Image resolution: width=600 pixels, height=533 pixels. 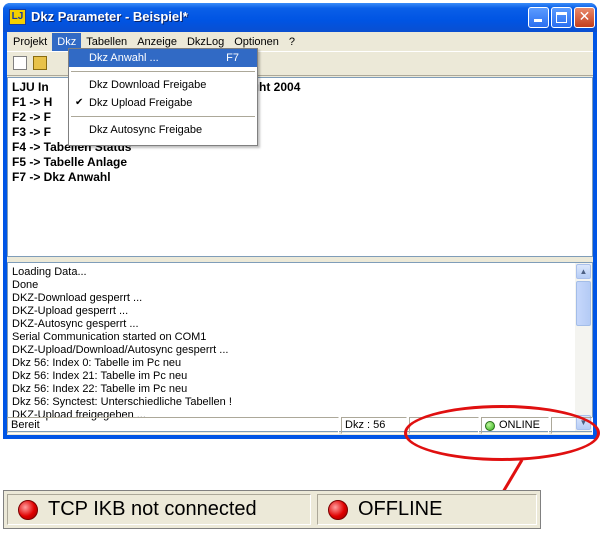 I want to click on tcp-led-icon, so click(x=28, y=509).